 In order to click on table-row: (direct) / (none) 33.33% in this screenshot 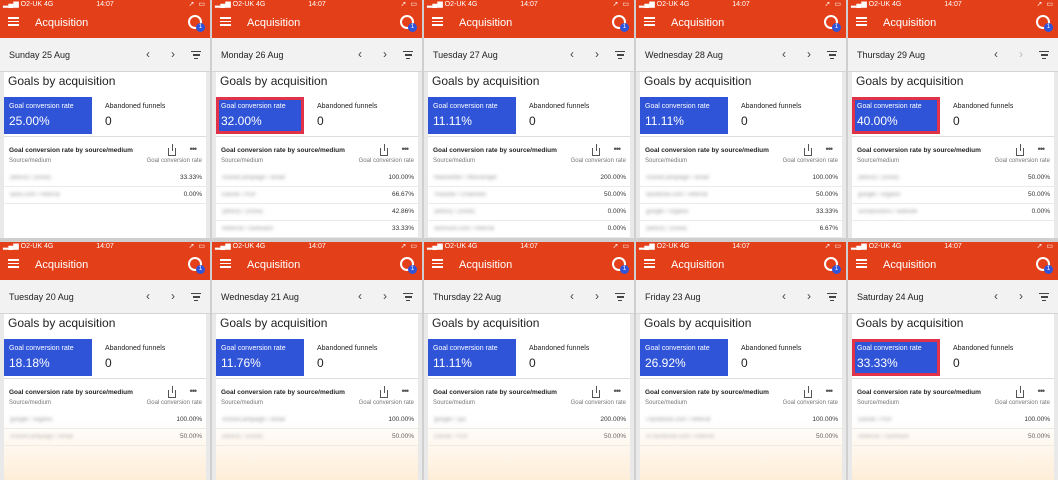, I will do `click(105, 178)`.